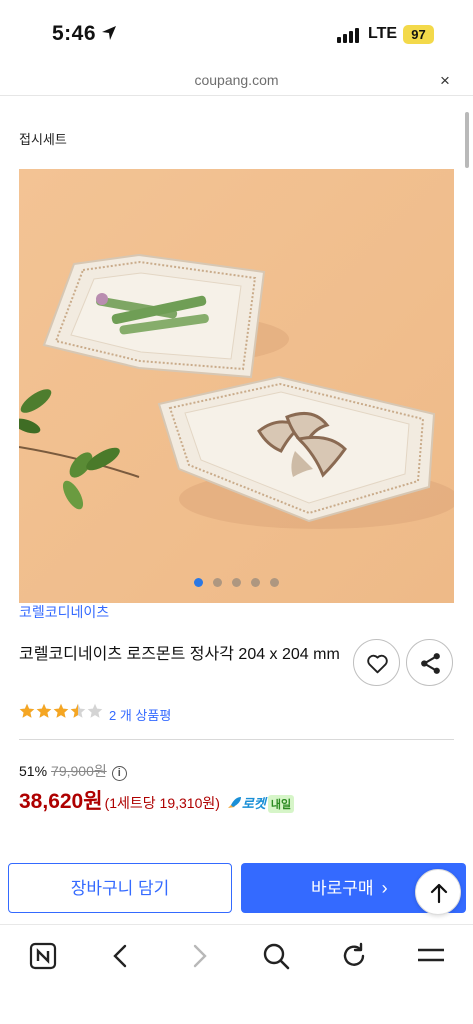  Describe the element at coordinates (281, 804) in the screenshot. I see `next-day-badge: 내일` at that location.